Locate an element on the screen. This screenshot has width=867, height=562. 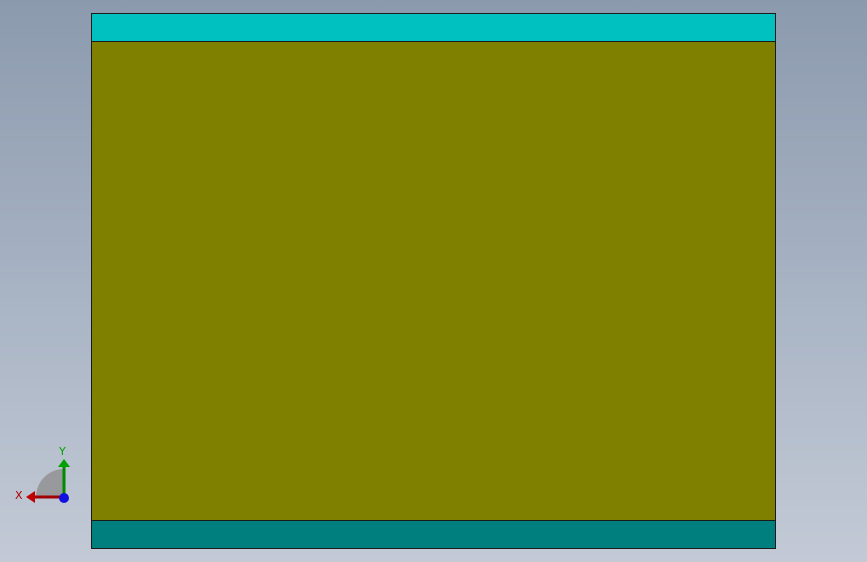
y-axis-arrow is located at coordinates (64, 463).